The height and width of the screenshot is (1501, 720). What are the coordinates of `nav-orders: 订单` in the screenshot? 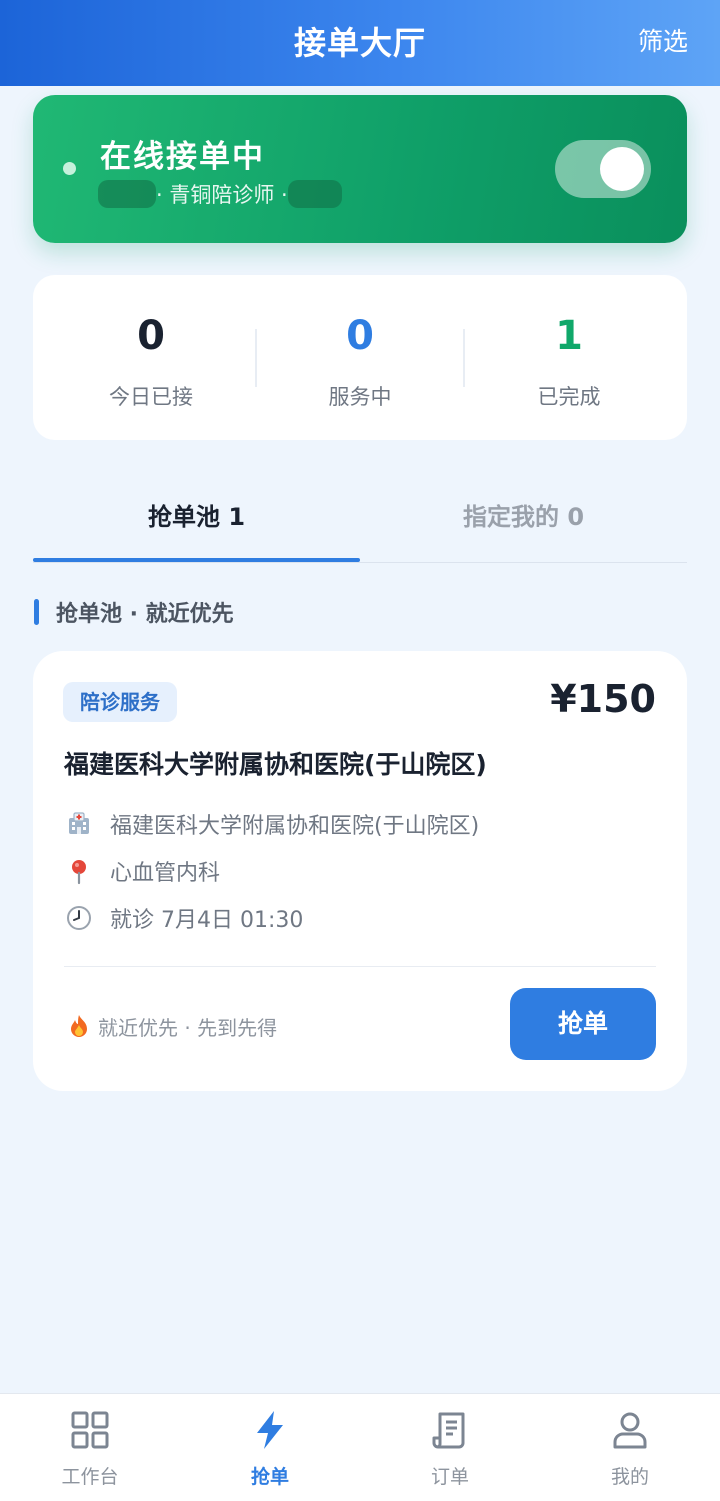 It's located at (450, 1447).